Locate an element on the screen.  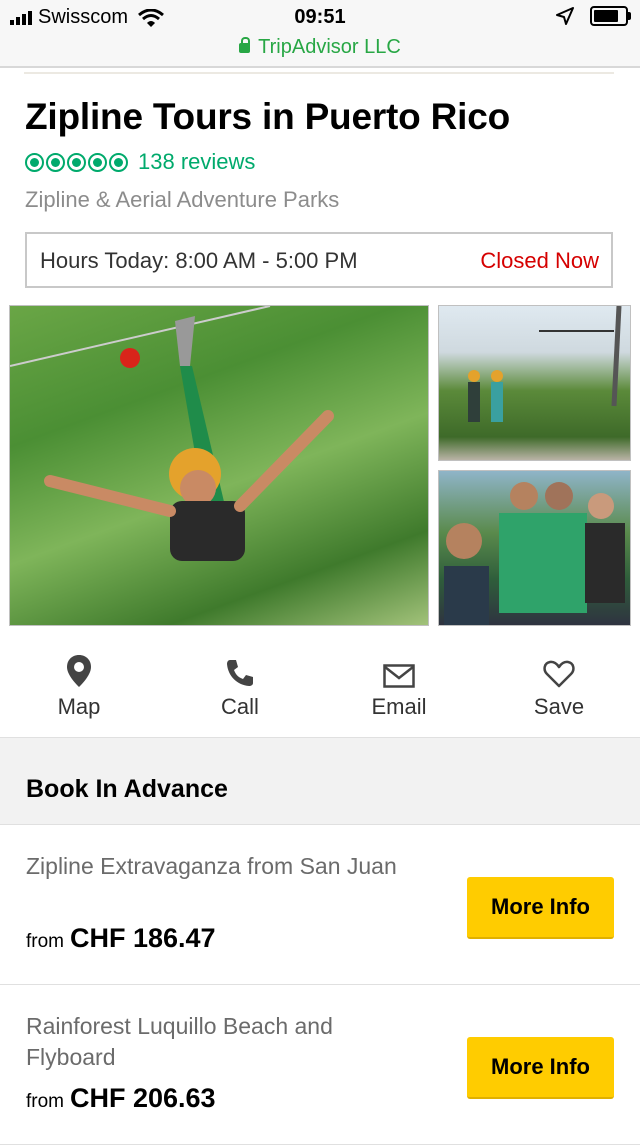
envelope-icon is located at coordinates (399, 676).